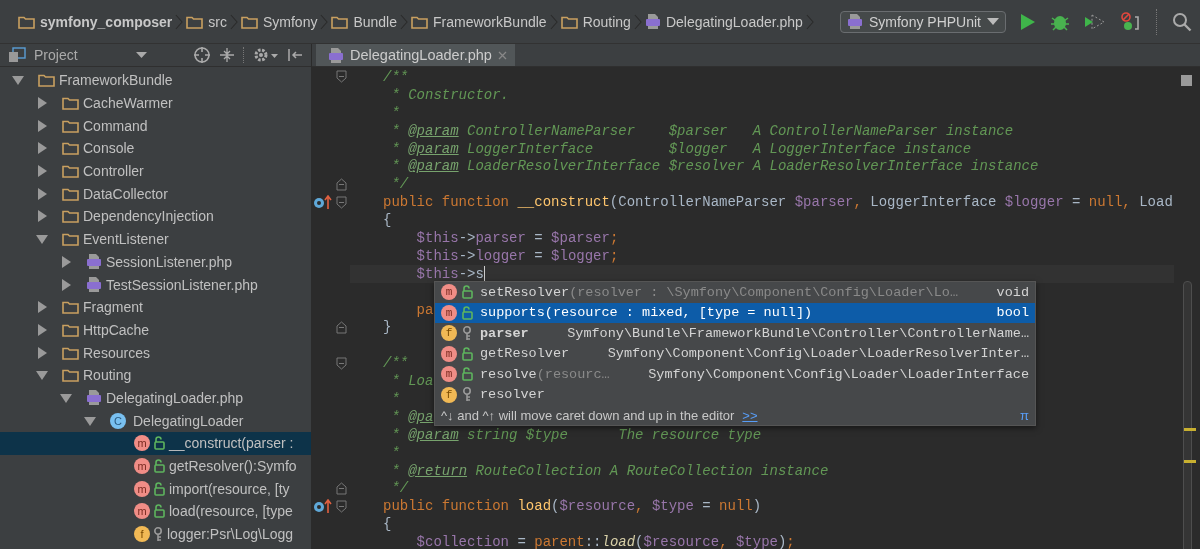 The image size is (1200, 549). Describe the element at coordinates (1028, 21) in the screenshot. I see `run-icon` at that location.